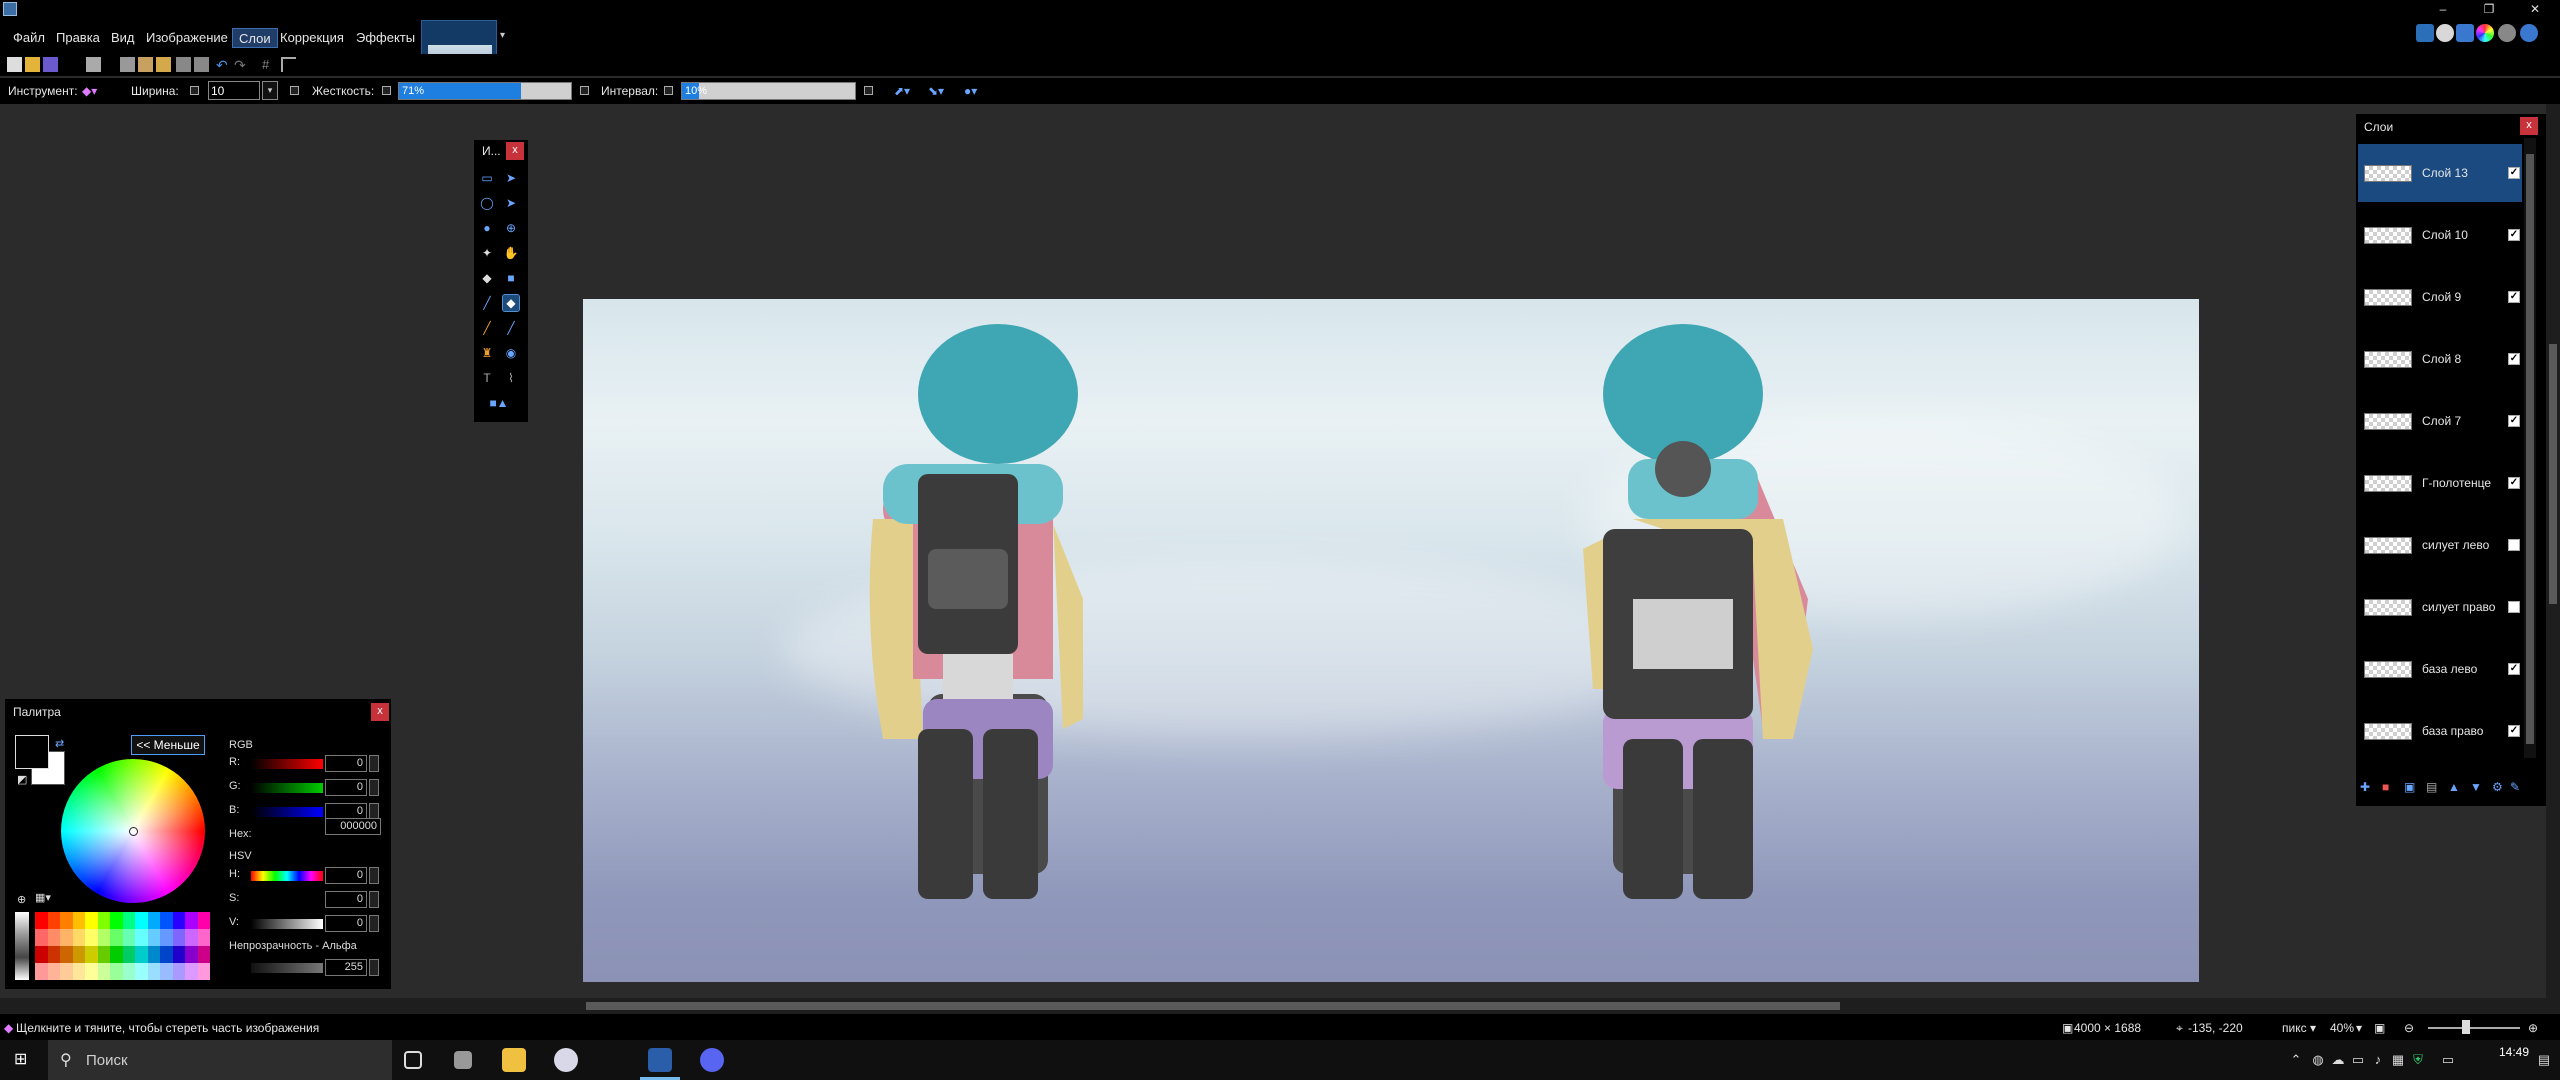  I want to click on stack-app-icon, so click(463, 1060).